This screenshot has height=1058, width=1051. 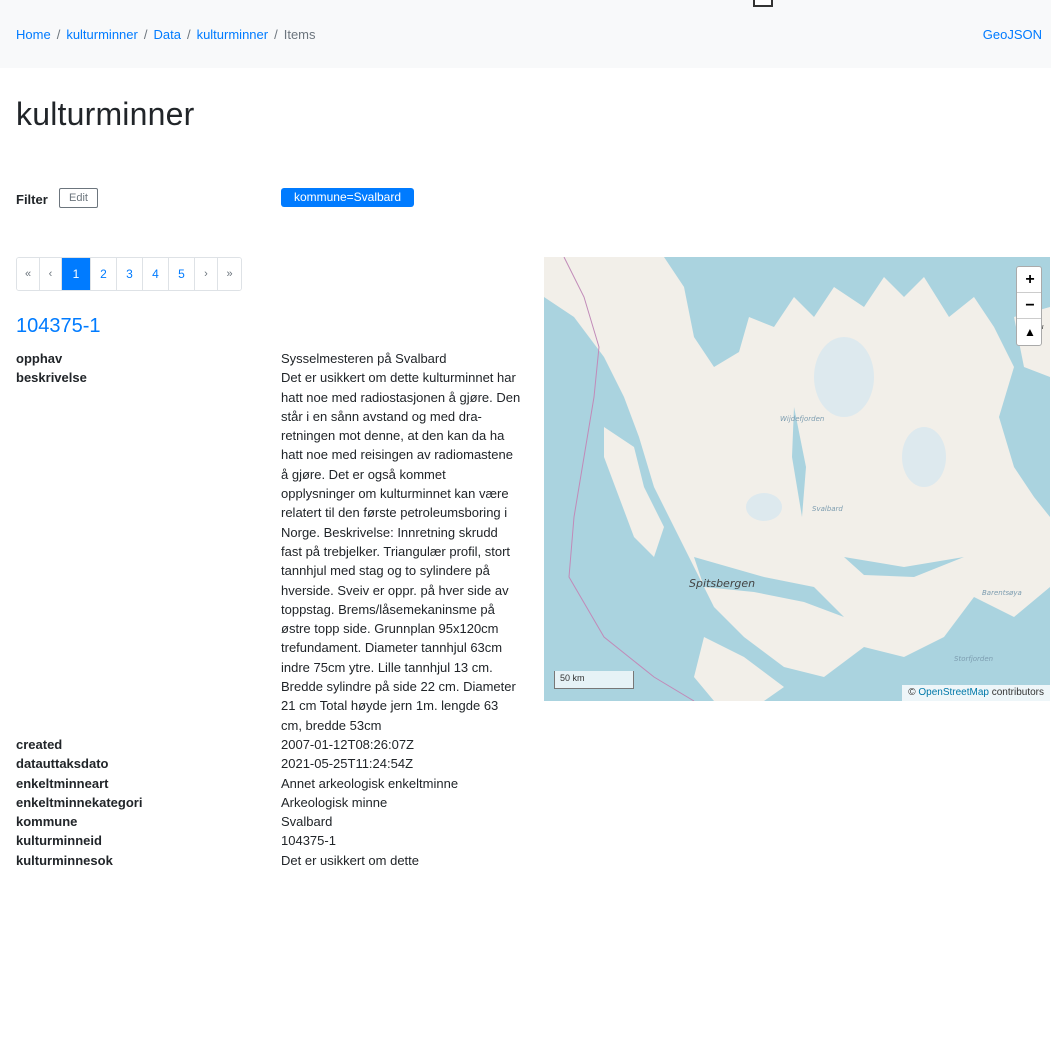 I want to click on property-key: beskrivelse, so click(x=51, y=378).